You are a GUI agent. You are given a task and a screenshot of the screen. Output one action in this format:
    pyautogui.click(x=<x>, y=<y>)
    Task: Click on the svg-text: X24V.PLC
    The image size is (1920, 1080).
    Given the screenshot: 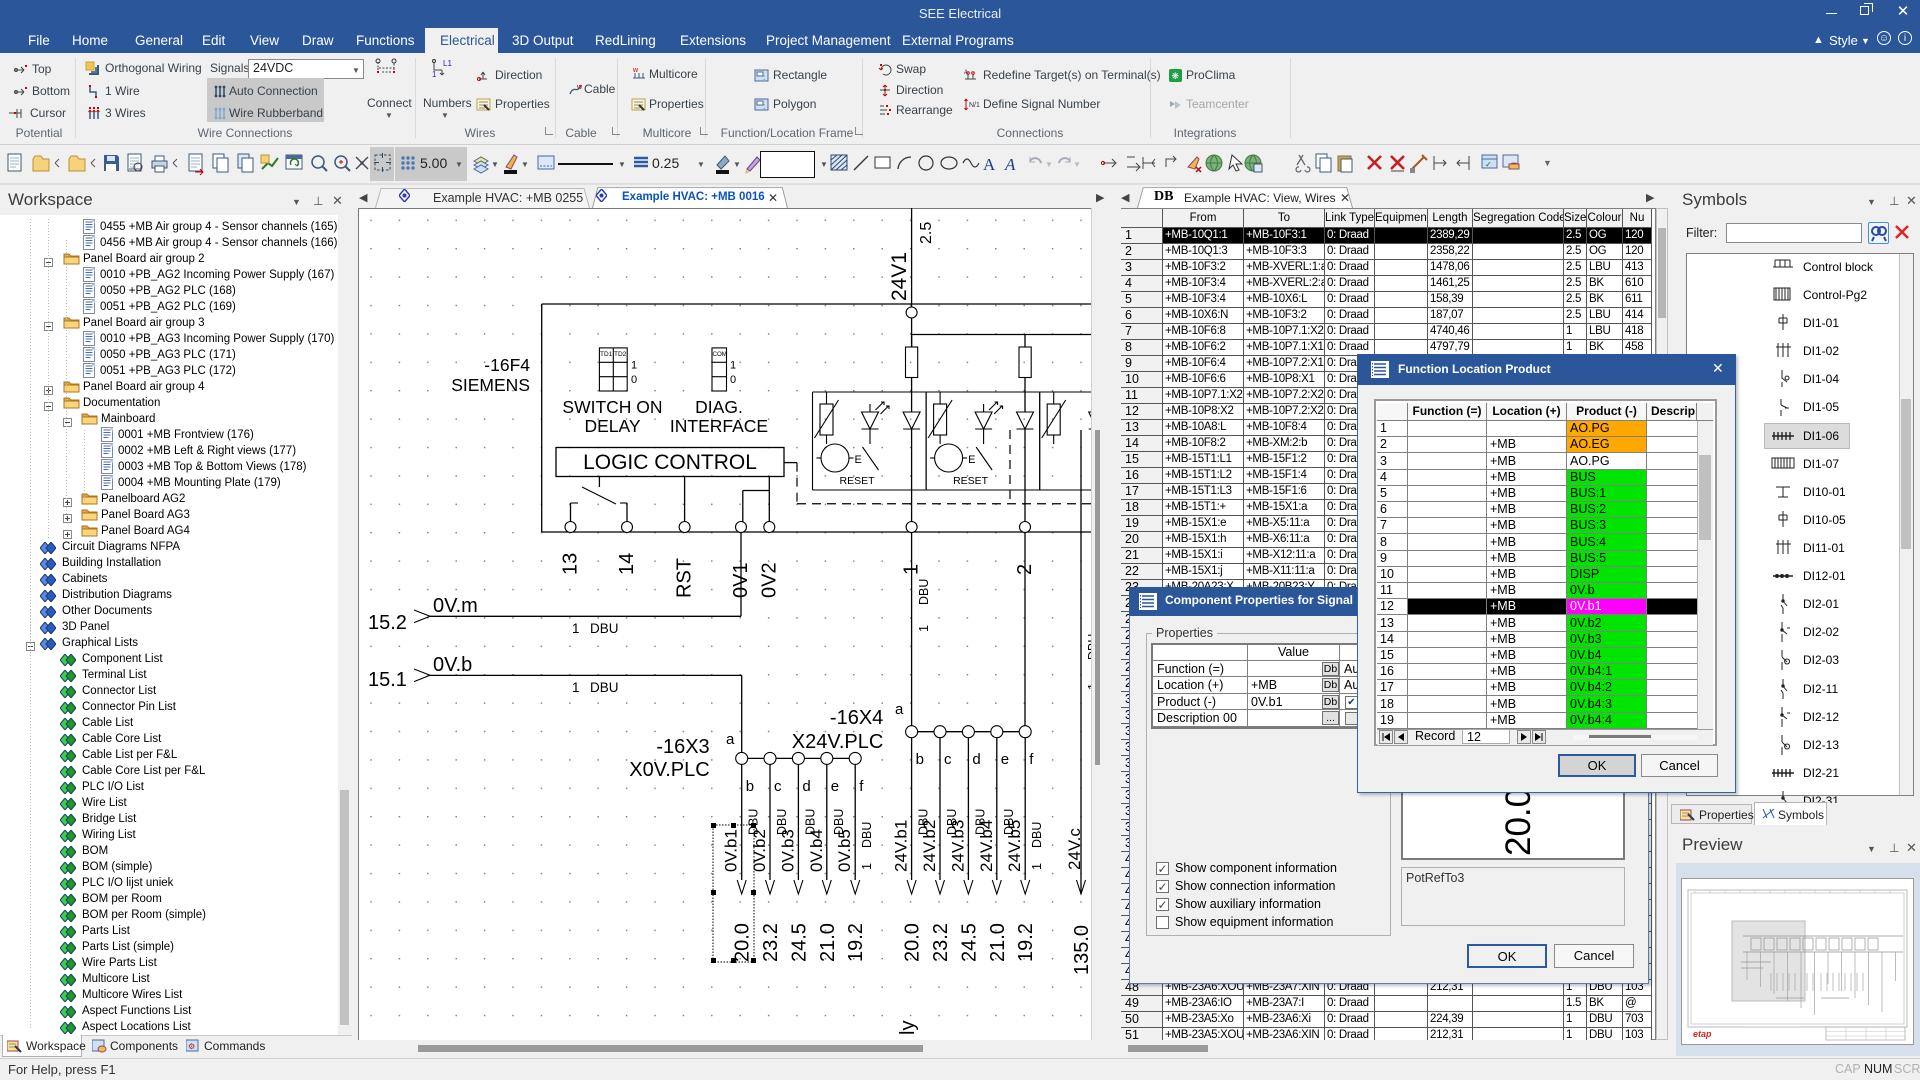 What is the action you would take?
    pyautogui.click(x=838, y=742)
    